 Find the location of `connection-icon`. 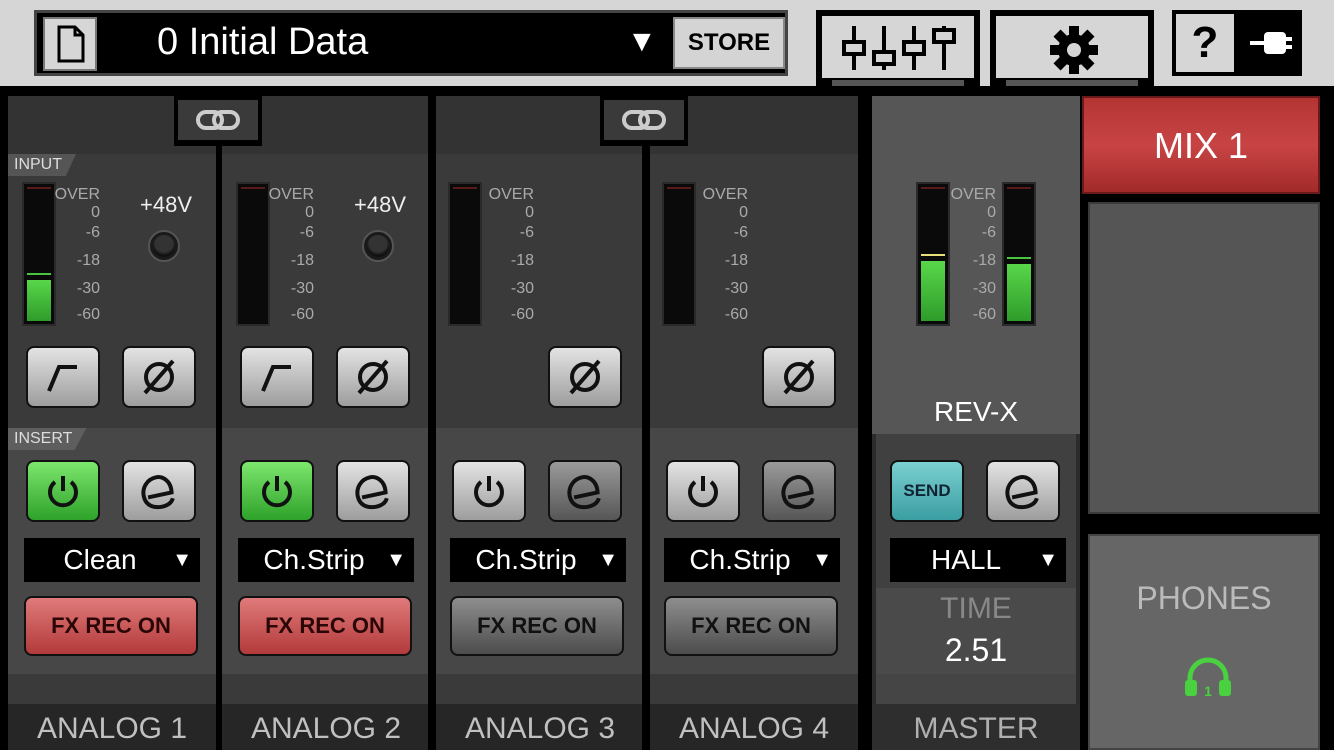

connection-icon is located at coordinates (1271, 43).